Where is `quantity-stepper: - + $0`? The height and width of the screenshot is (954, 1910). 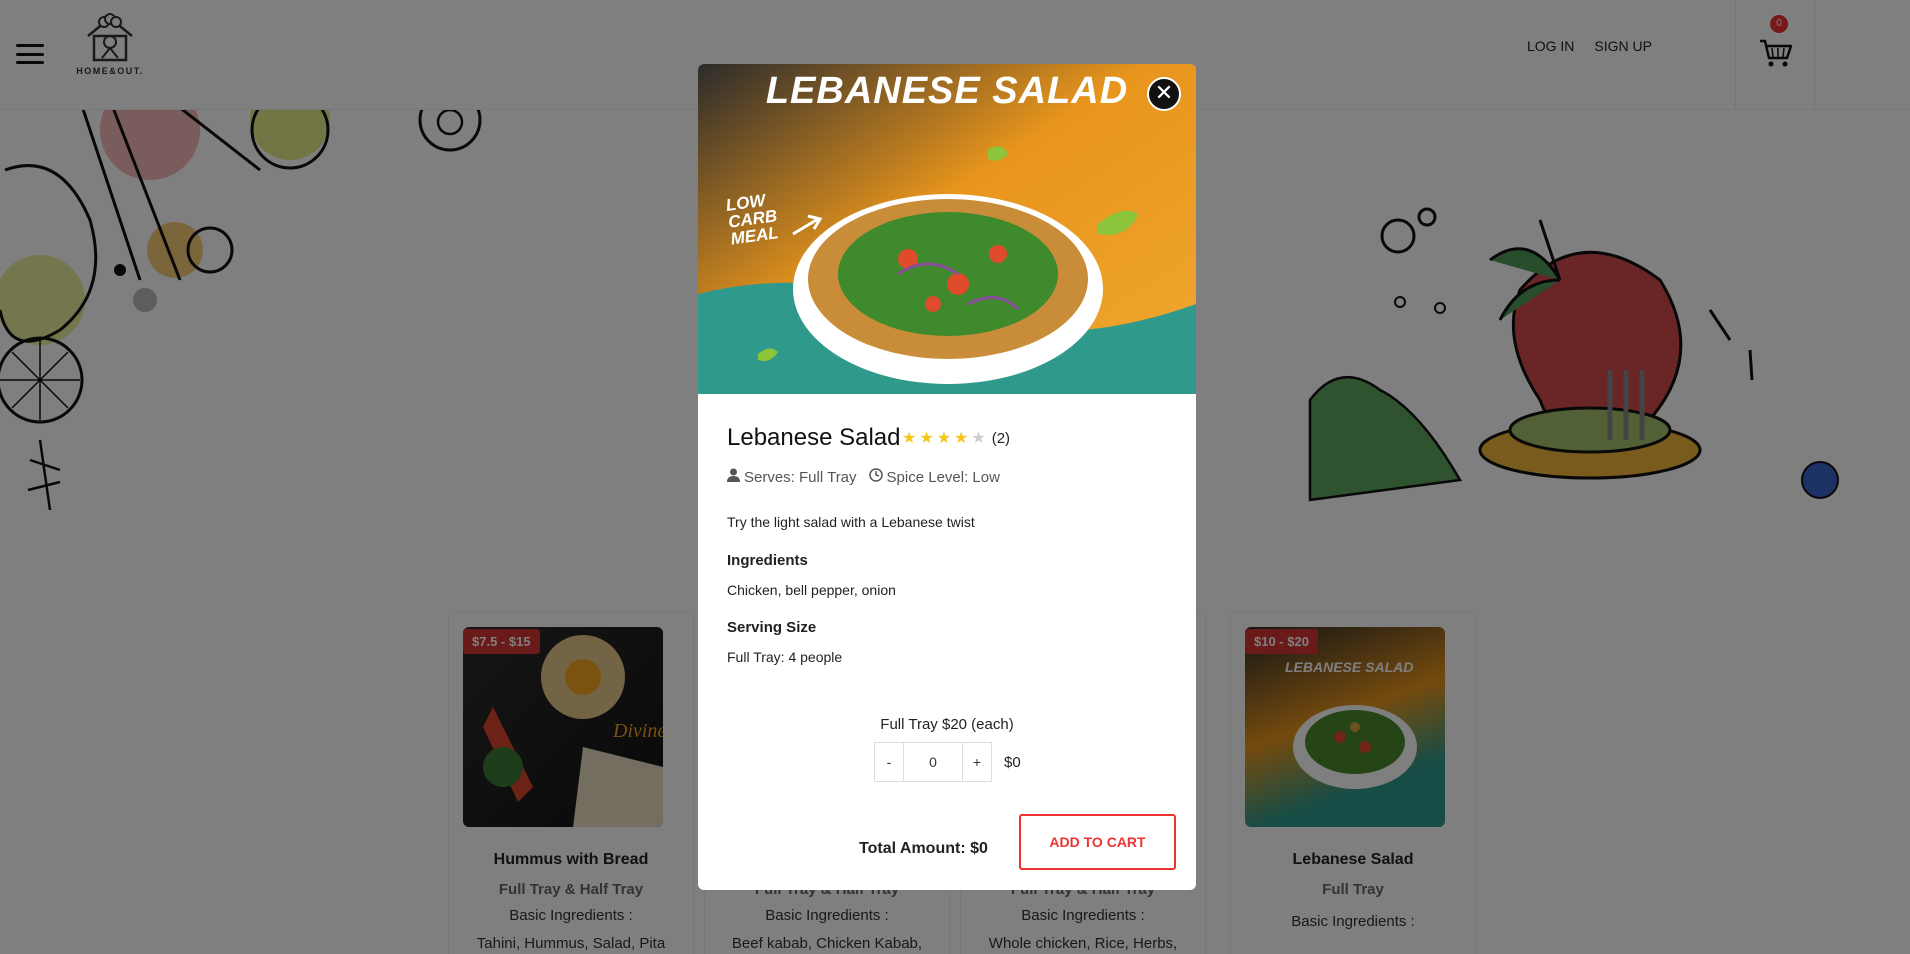 quantity-stepper: - + $0 is located at coordinates (947, 762).